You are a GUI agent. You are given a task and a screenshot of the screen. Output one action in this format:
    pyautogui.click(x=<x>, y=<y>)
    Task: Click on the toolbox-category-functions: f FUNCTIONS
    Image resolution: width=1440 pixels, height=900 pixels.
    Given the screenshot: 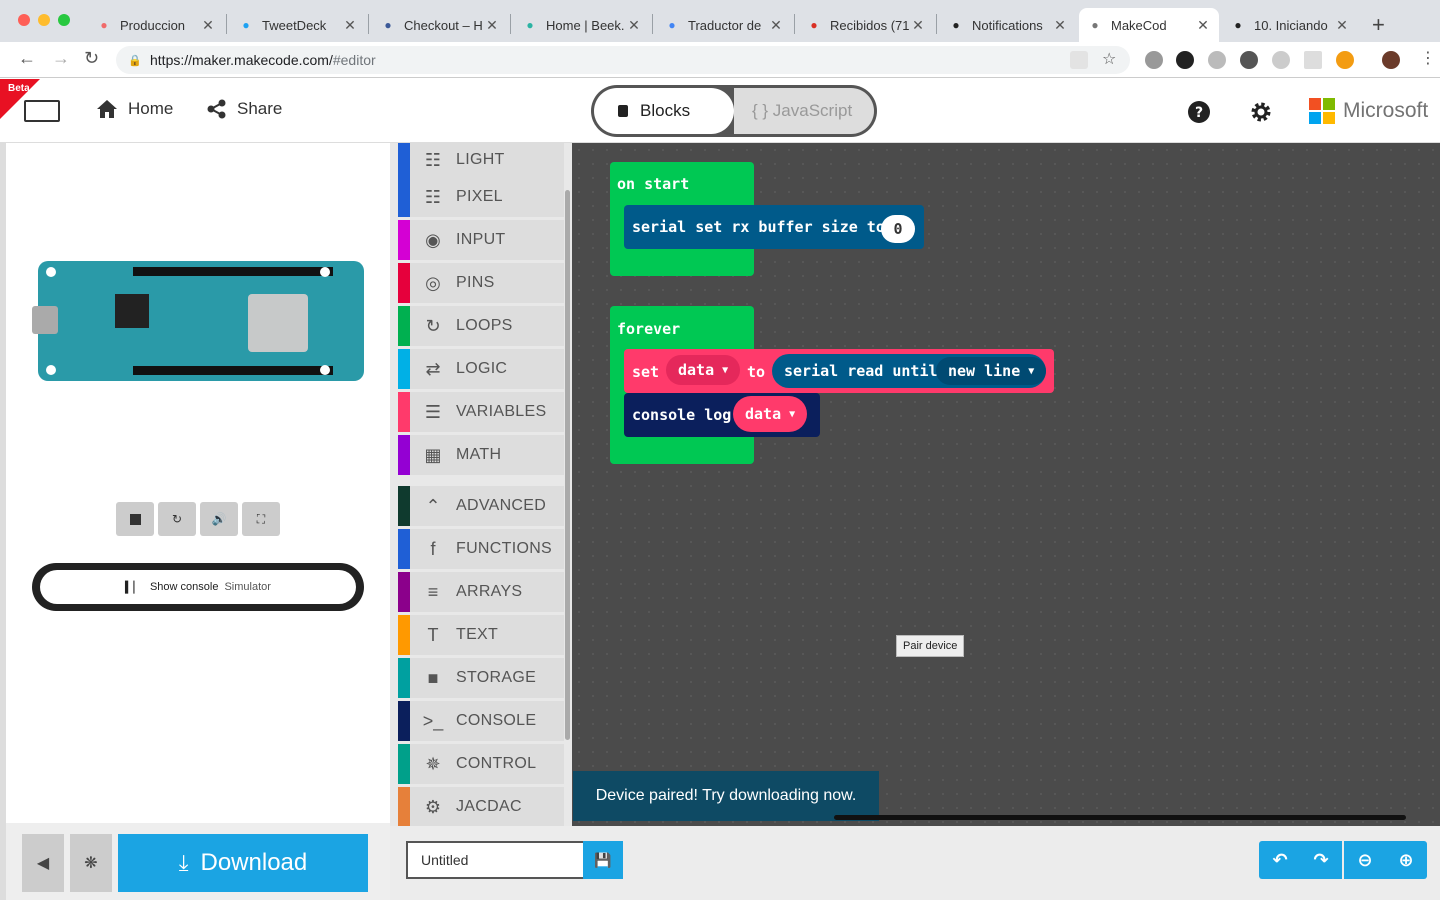 What is the action you would take?
    pyautogui.click(x=481, y=549)
    